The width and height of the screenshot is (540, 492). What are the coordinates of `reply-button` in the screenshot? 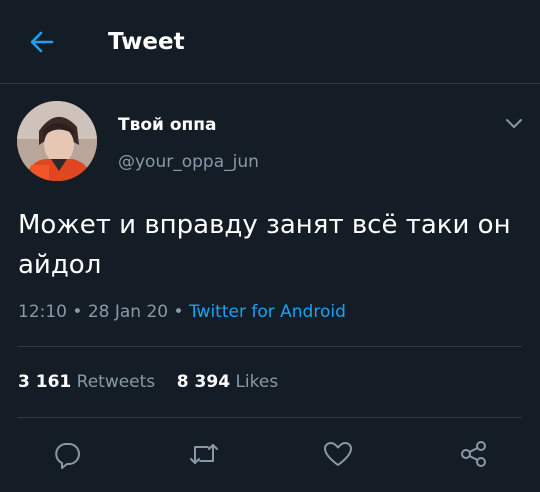 It's located at (67, 454).